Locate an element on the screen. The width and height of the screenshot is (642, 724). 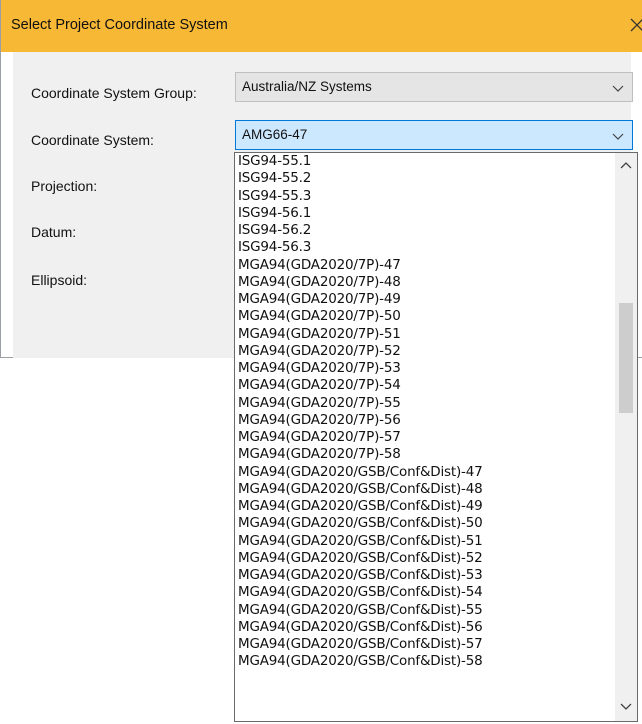
coordinate-system-group-select: Australia/NZ Systems is located at coordinates (434, 87).